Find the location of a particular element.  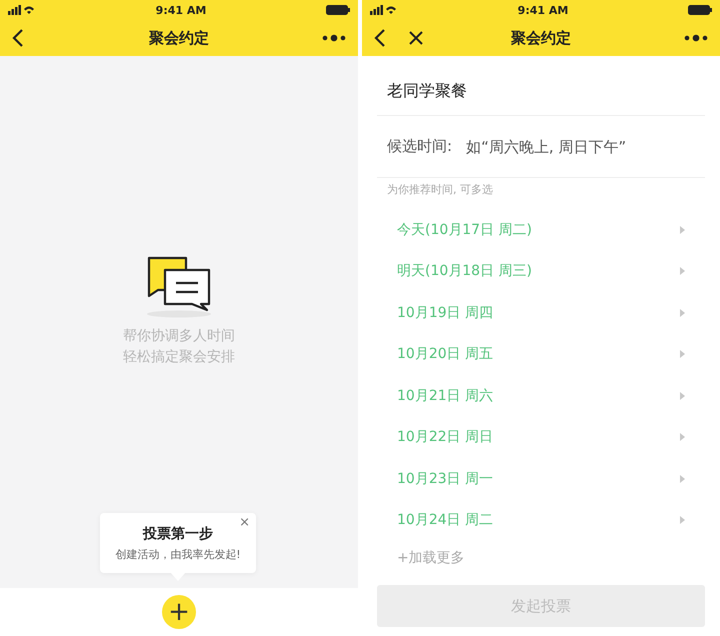

add-button: + is located at coordinates (179, 612).